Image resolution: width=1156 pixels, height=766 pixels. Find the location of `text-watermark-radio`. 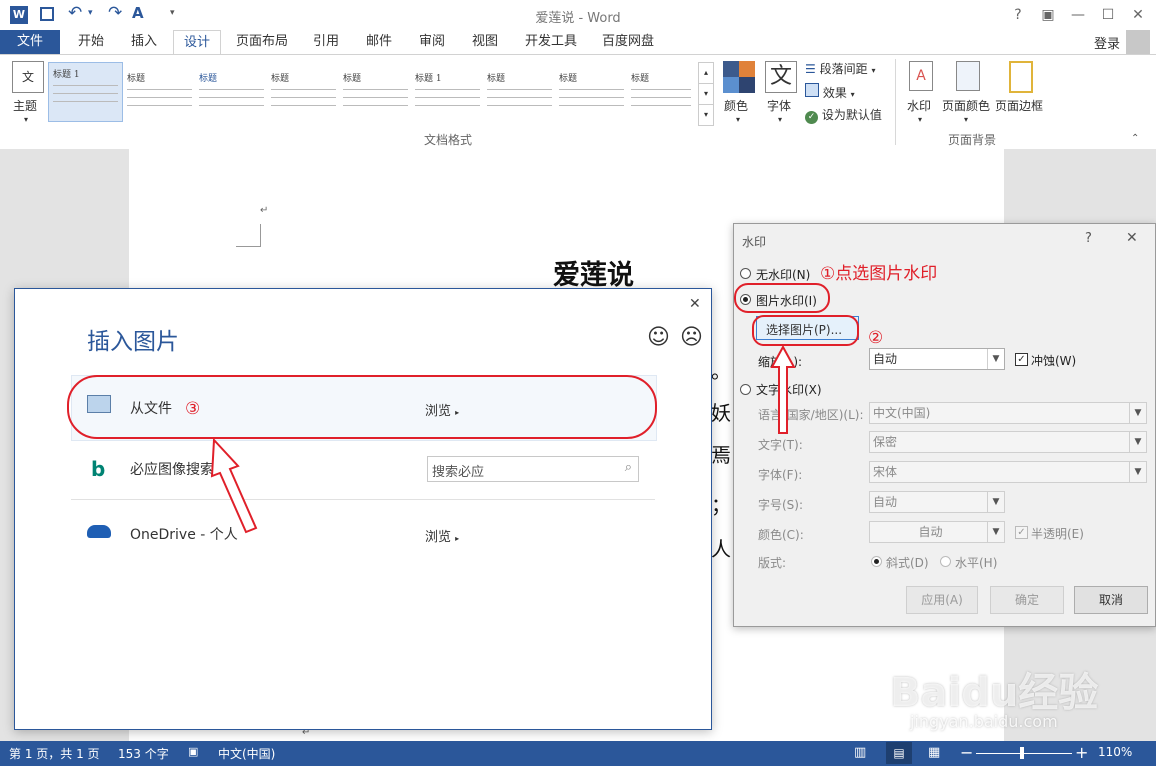

text-watermark-radio is located at coordinates (745, 389).